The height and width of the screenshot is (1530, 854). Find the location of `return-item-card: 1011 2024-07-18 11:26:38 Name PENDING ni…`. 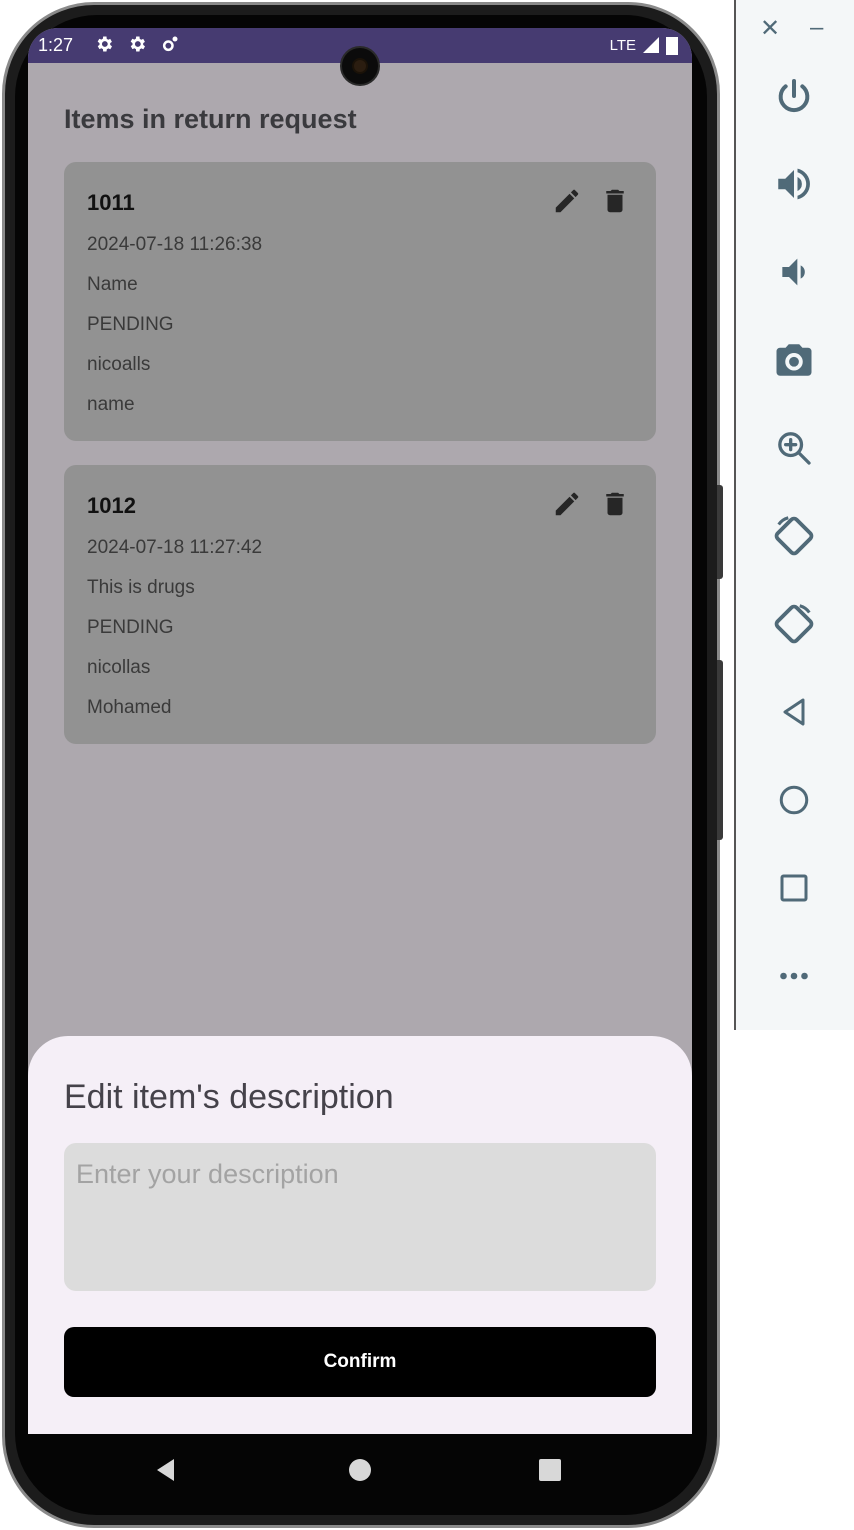

return-item-card: 1011 2024-07-18 11:26:38 Name PENDING ni… is located at coordinates (360, 301).